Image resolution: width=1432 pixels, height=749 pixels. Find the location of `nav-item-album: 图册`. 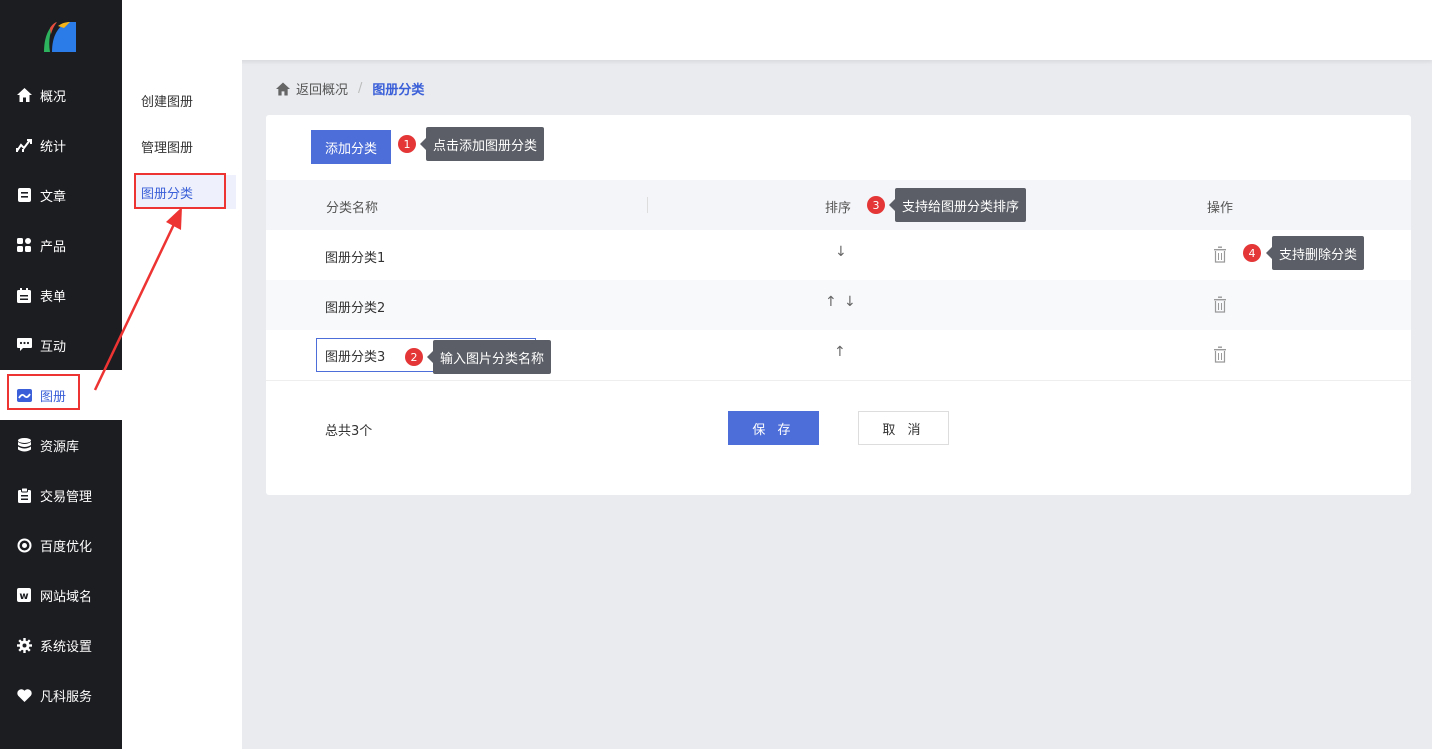

nav-item-album: 图册 is located at coordinates (61, 395).